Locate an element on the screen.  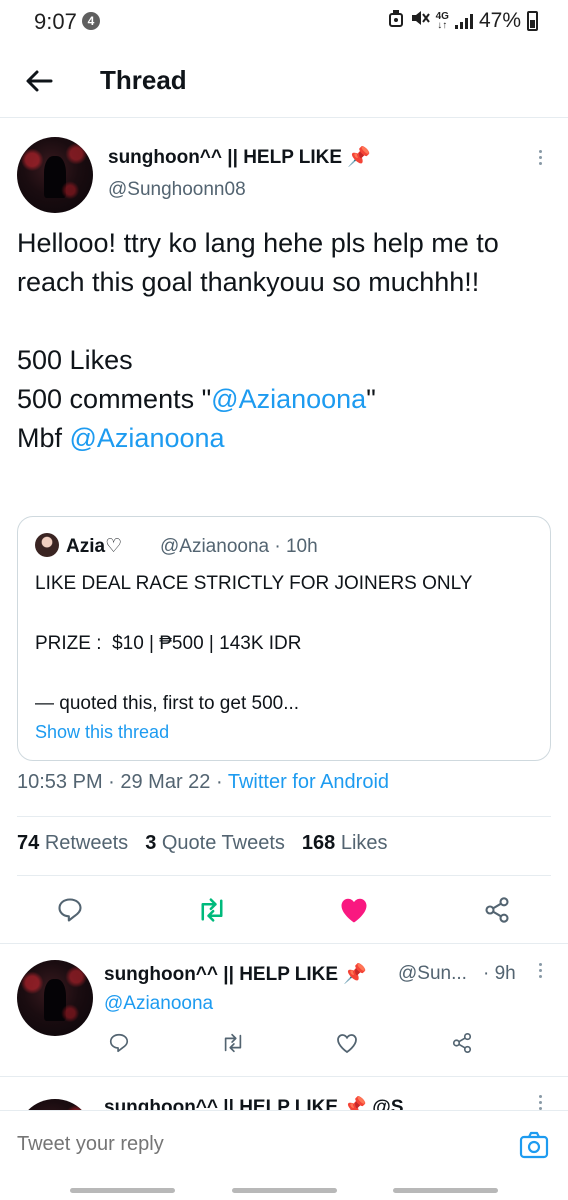
status-bar: 9:07 4 4G ↓↑ 47% is located at coordinates (284, 22).